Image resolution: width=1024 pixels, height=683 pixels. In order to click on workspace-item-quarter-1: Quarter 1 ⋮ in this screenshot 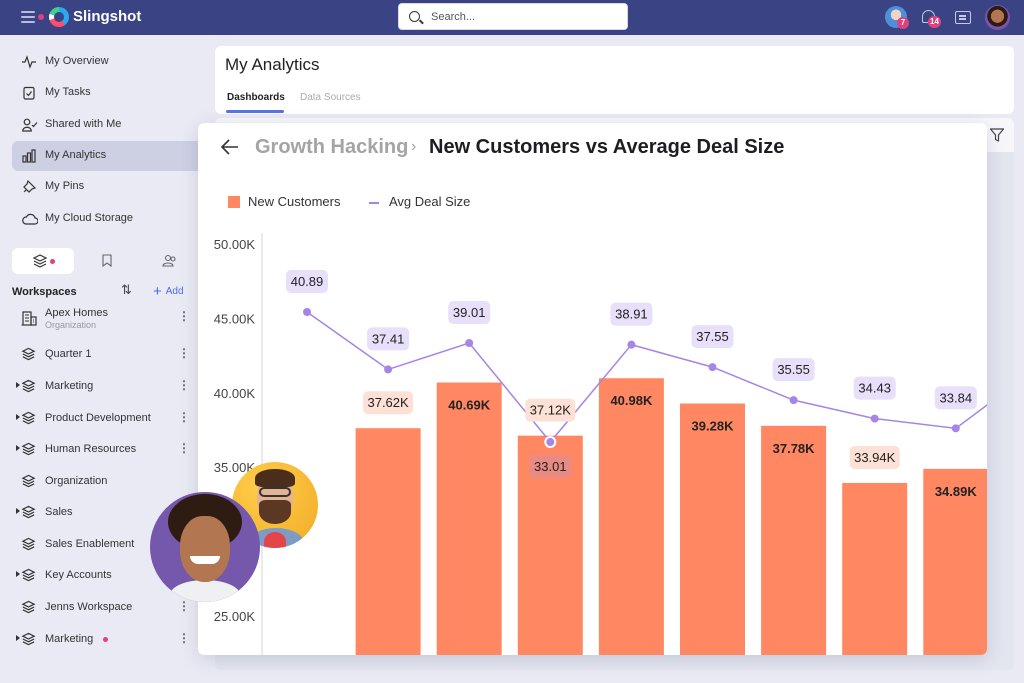, I will do `click(100, 355)`.